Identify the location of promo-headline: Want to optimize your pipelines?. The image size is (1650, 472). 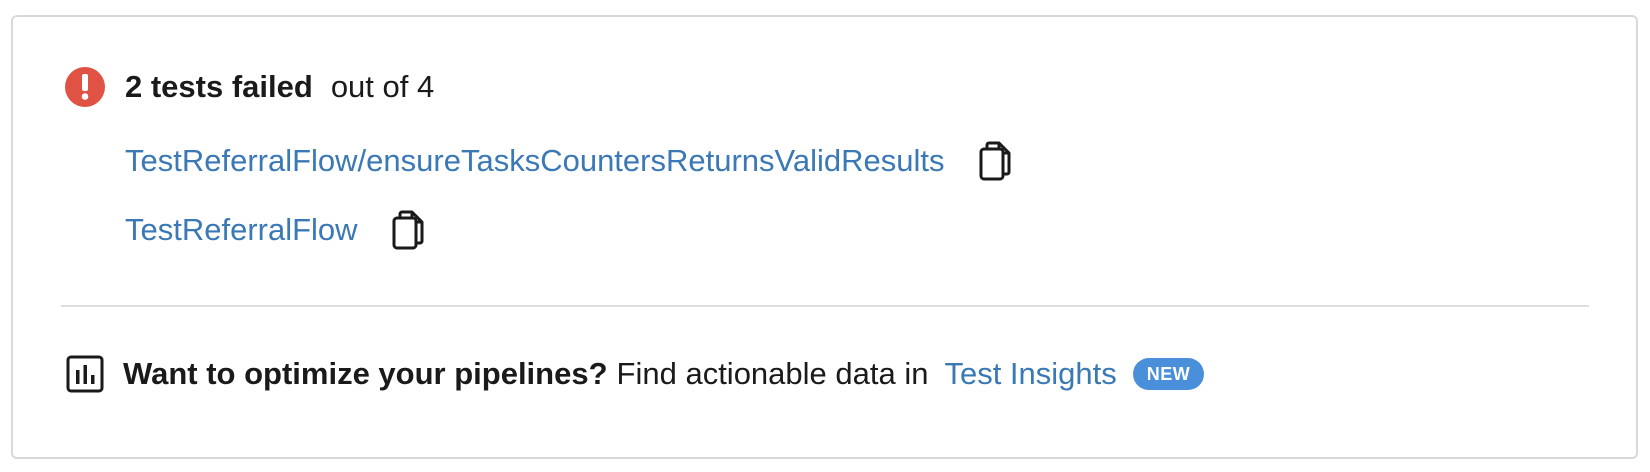
(365, 373).